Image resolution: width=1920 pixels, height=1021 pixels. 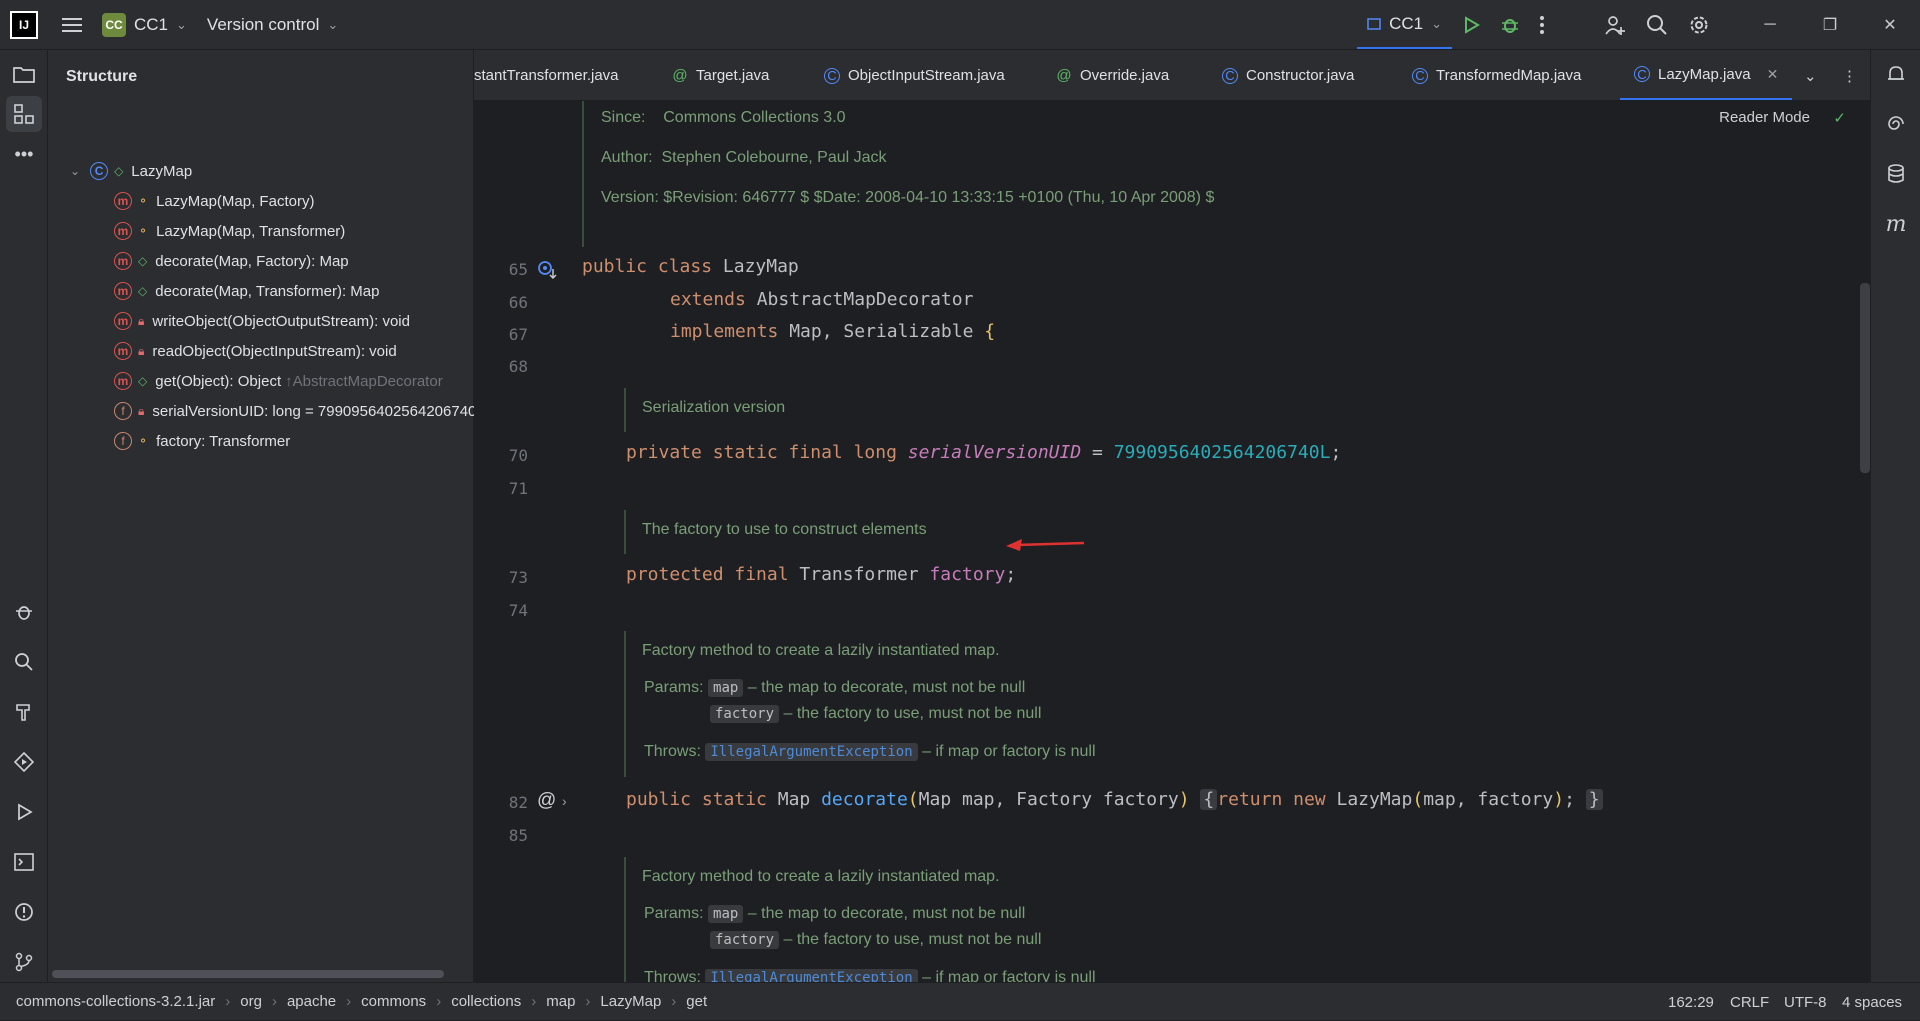 What do you see at coordinates (1374, 799) in the screenshot?
I see `constructor-call: LazyMap` at bounding box center [1374, 799].